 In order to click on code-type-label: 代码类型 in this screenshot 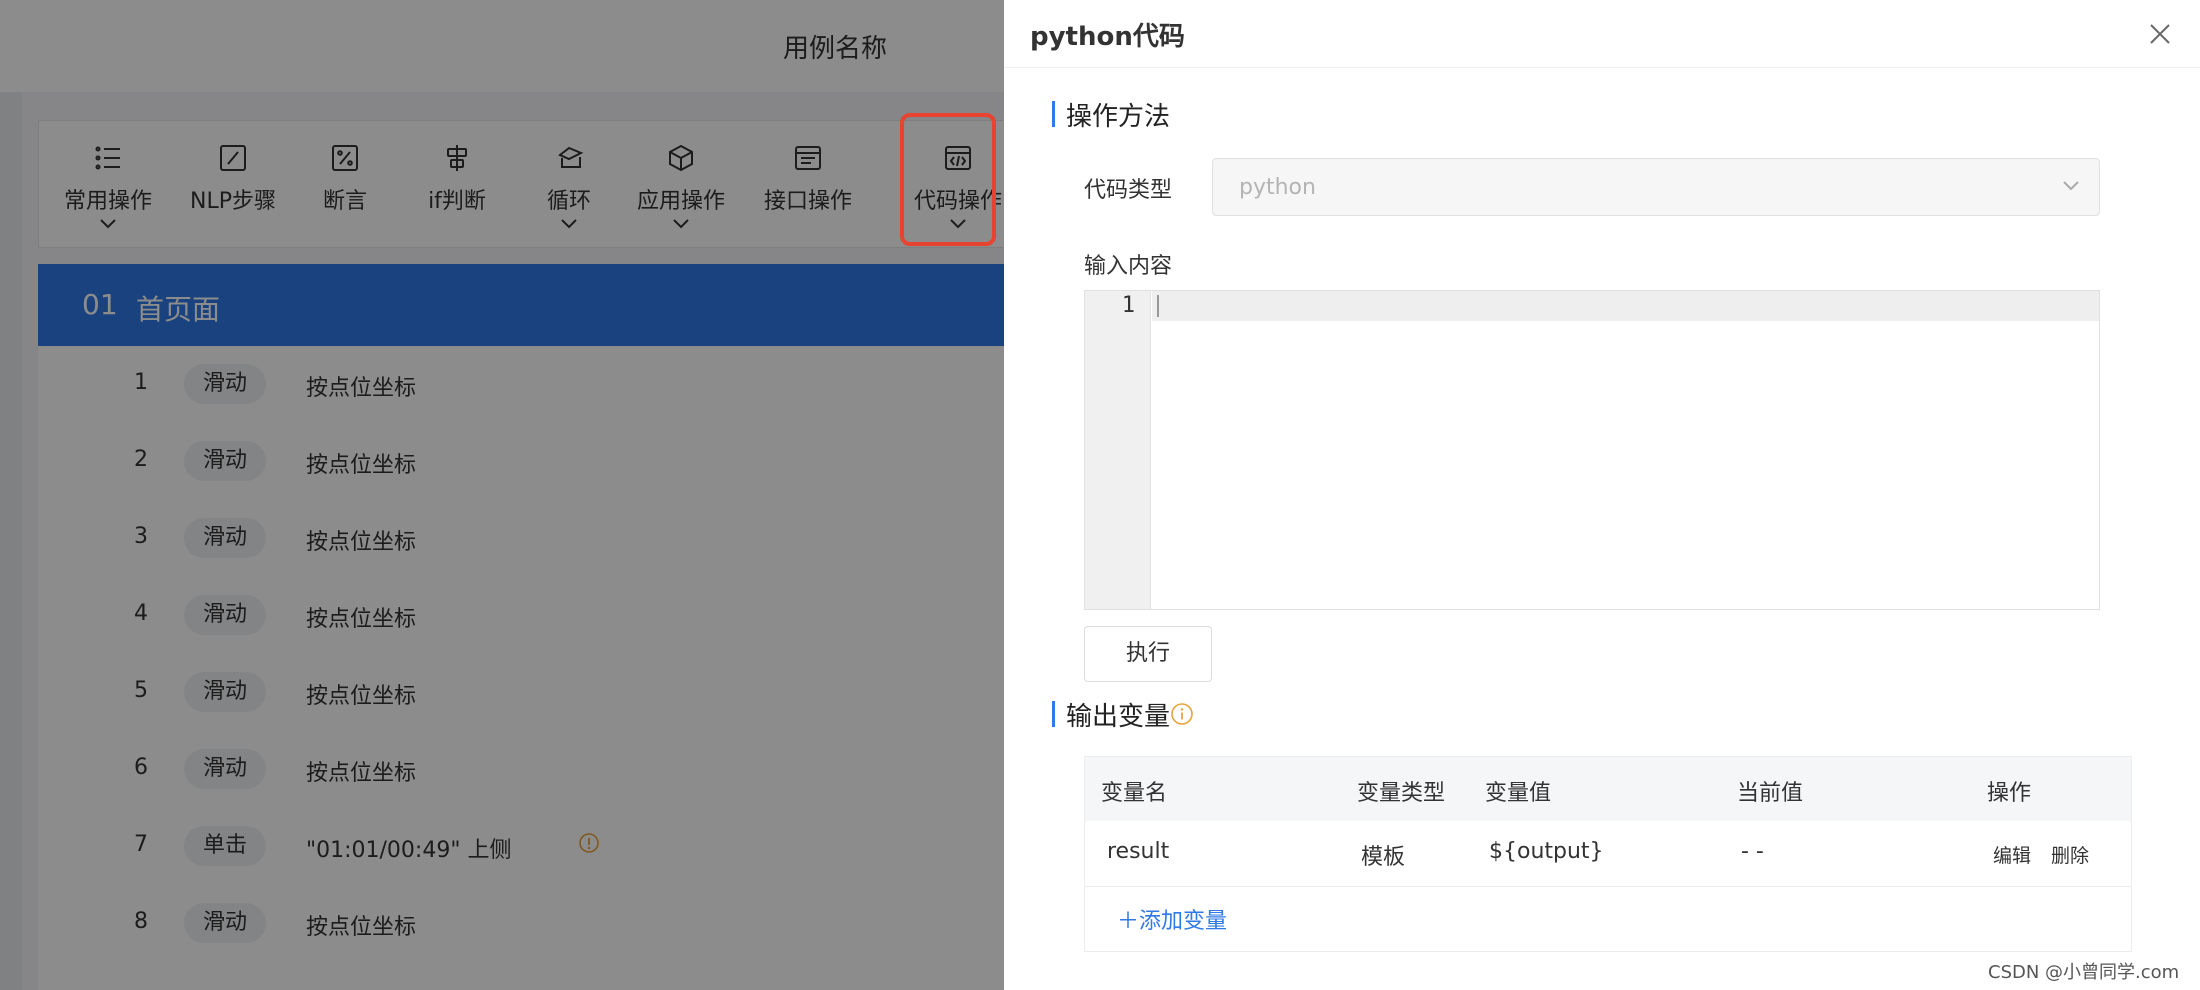, I will do `click(1128, 190)`.